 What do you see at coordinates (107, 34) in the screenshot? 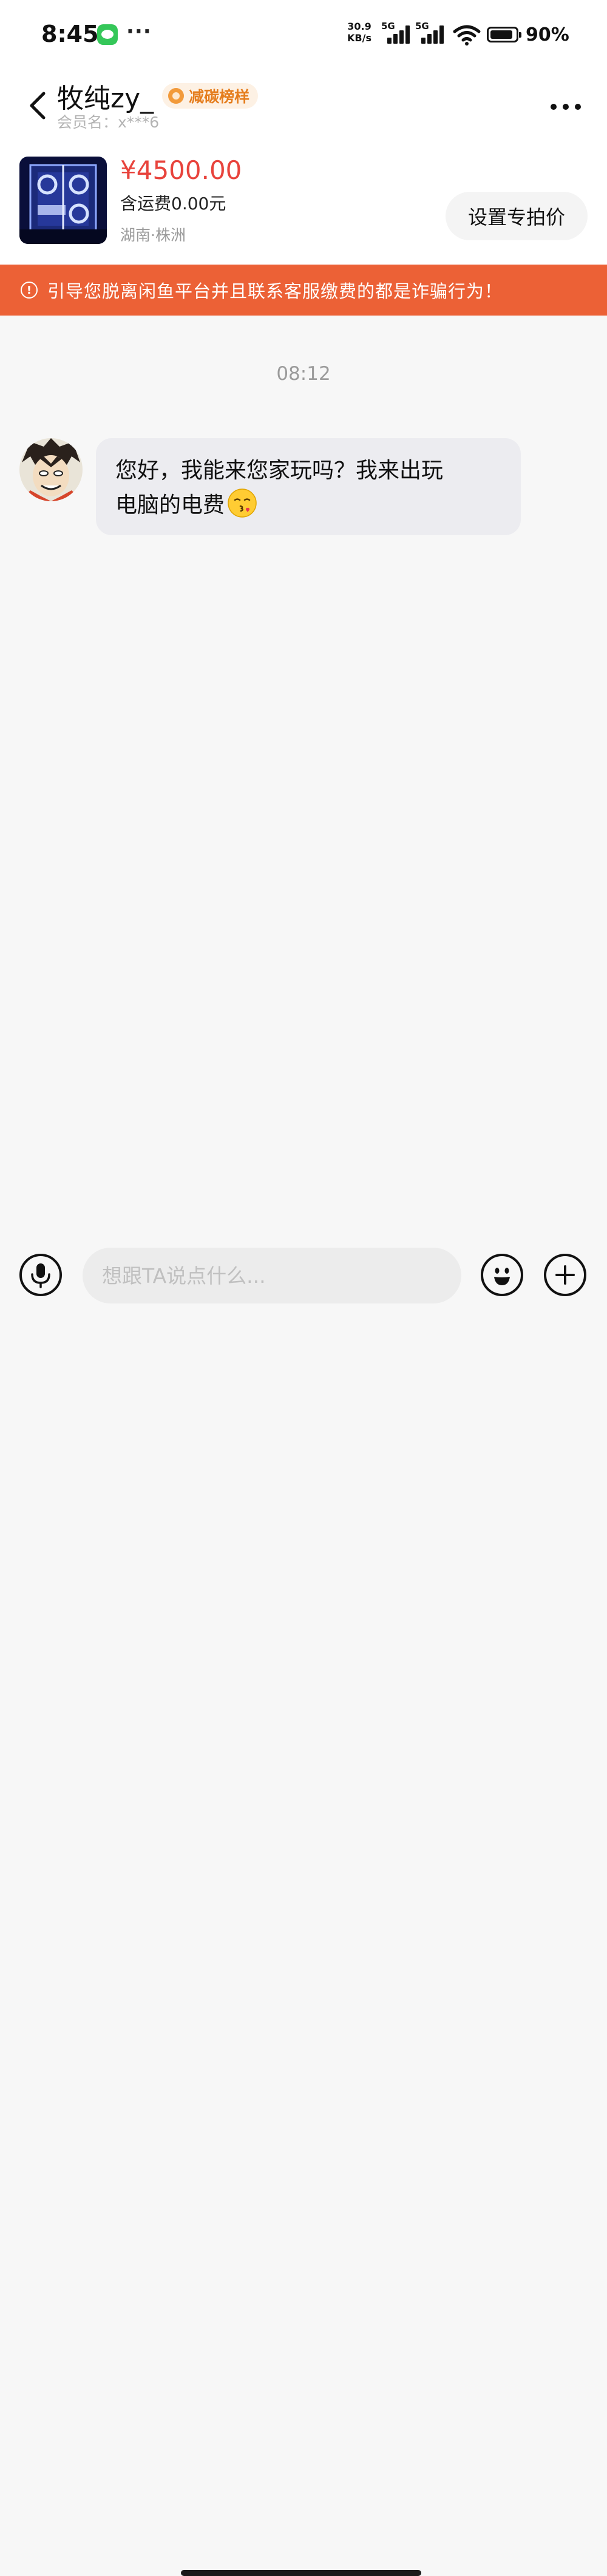
I see `message-notification-icon` at bounding box center [107, 34].